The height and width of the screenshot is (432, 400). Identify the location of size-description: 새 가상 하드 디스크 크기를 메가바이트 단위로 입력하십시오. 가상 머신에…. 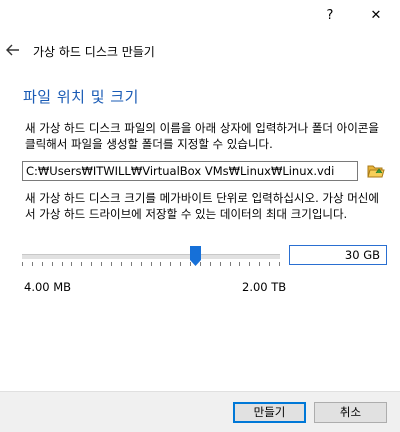
(202, 206).